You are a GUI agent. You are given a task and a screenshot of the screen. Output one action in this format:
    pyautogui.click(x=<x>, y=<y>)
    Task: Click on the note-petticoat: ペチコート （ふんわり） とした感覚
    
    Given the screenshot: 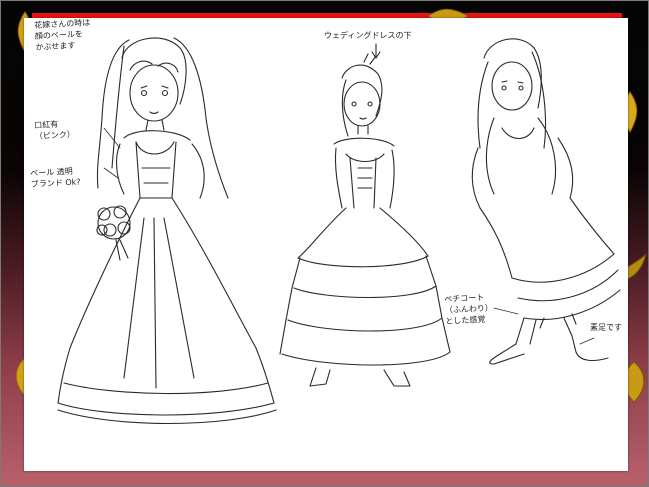 What is the action you would take?
    pyautogui.click(x=469, y=308)
    